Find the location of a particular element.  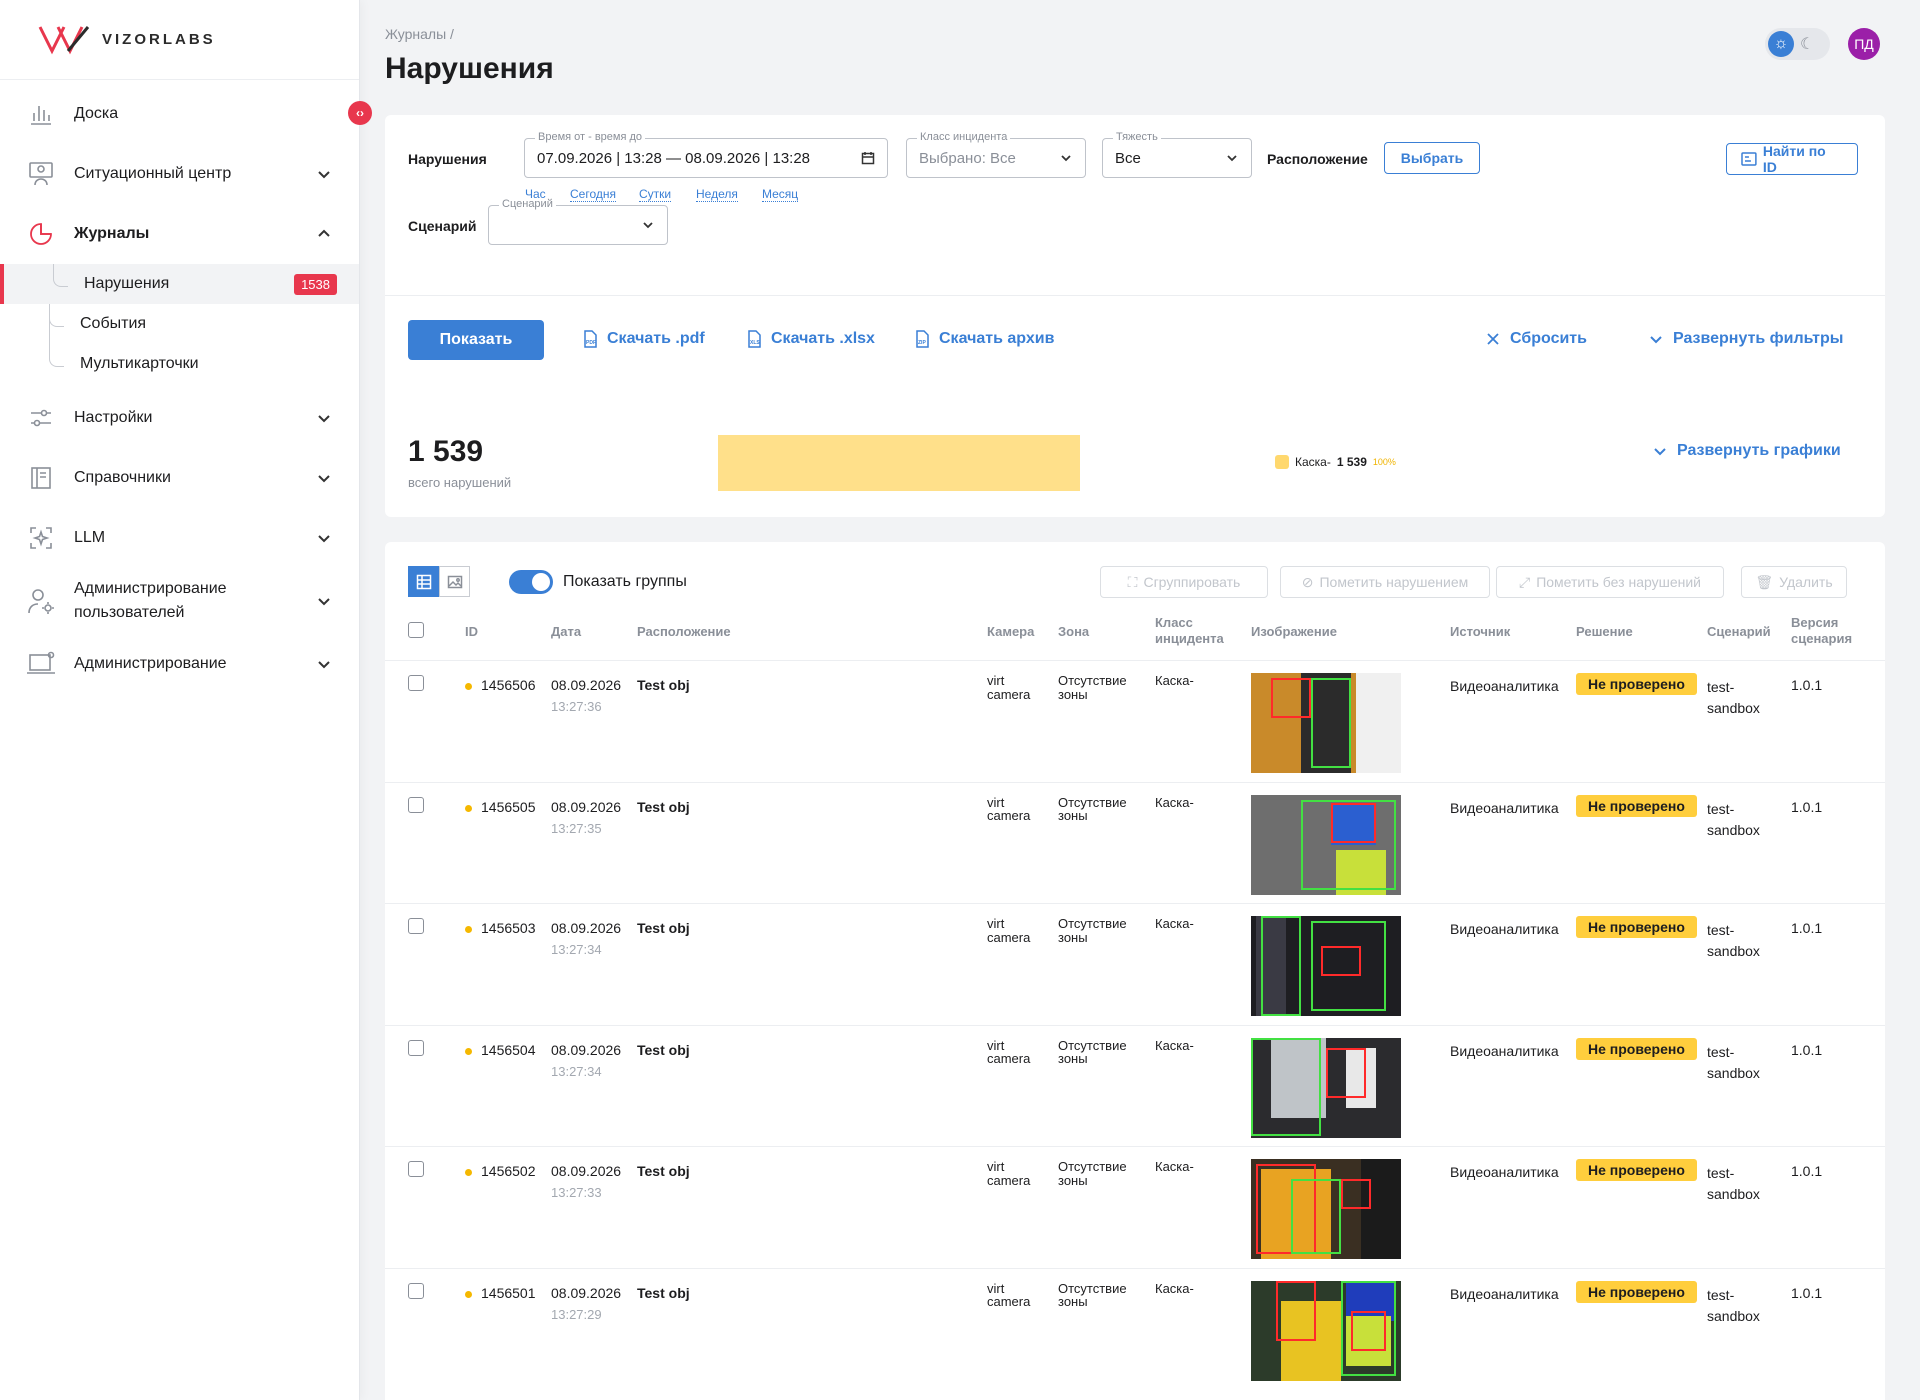

show-button: Показать is located at coordinates (476, 340).